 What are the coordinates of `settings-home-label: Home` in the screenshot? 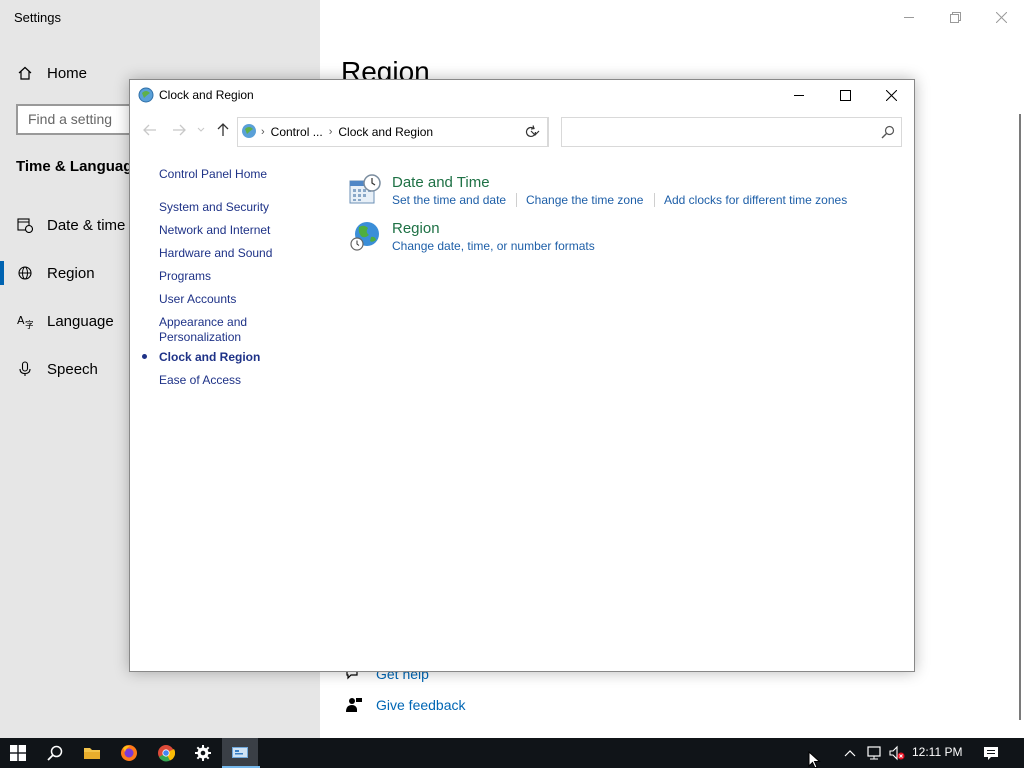 It's located at (67, 73).